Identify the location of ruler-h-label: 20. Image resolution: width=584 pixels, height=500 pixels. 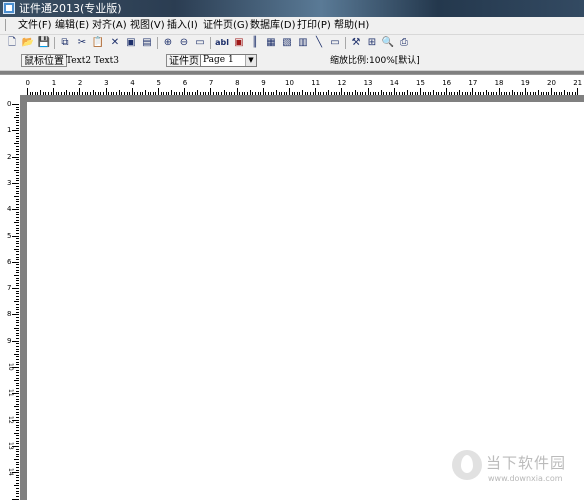
(551, 83).